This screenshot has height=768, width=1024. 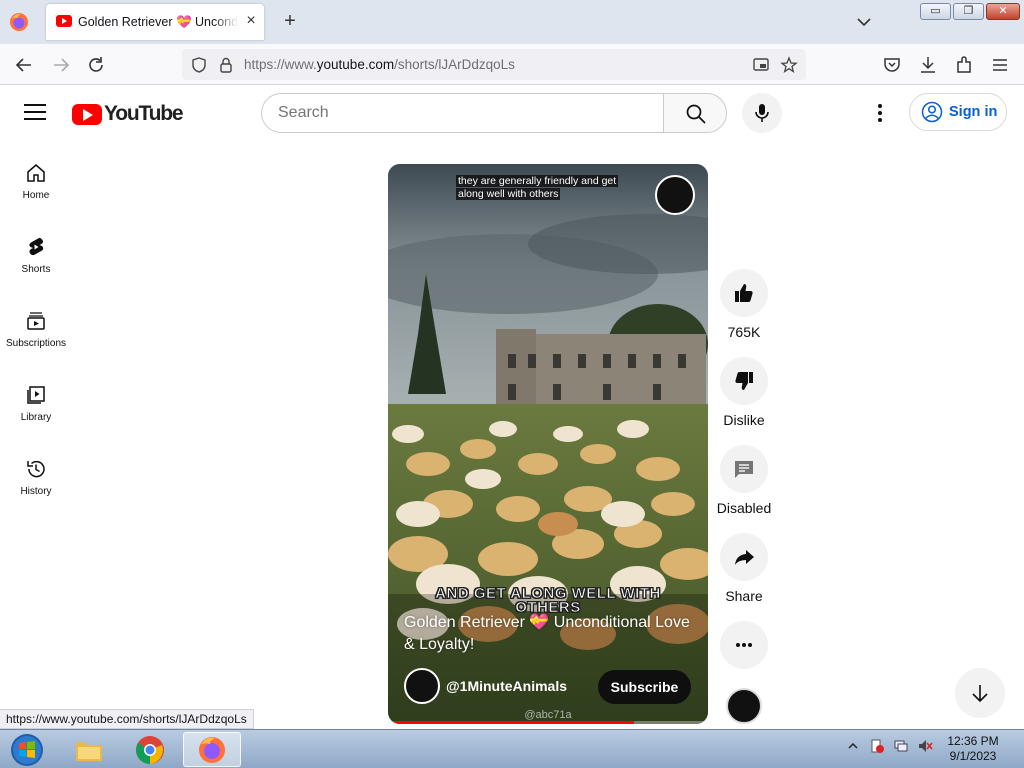 I want to click on extensions-icon, so click(x=964, y=65).